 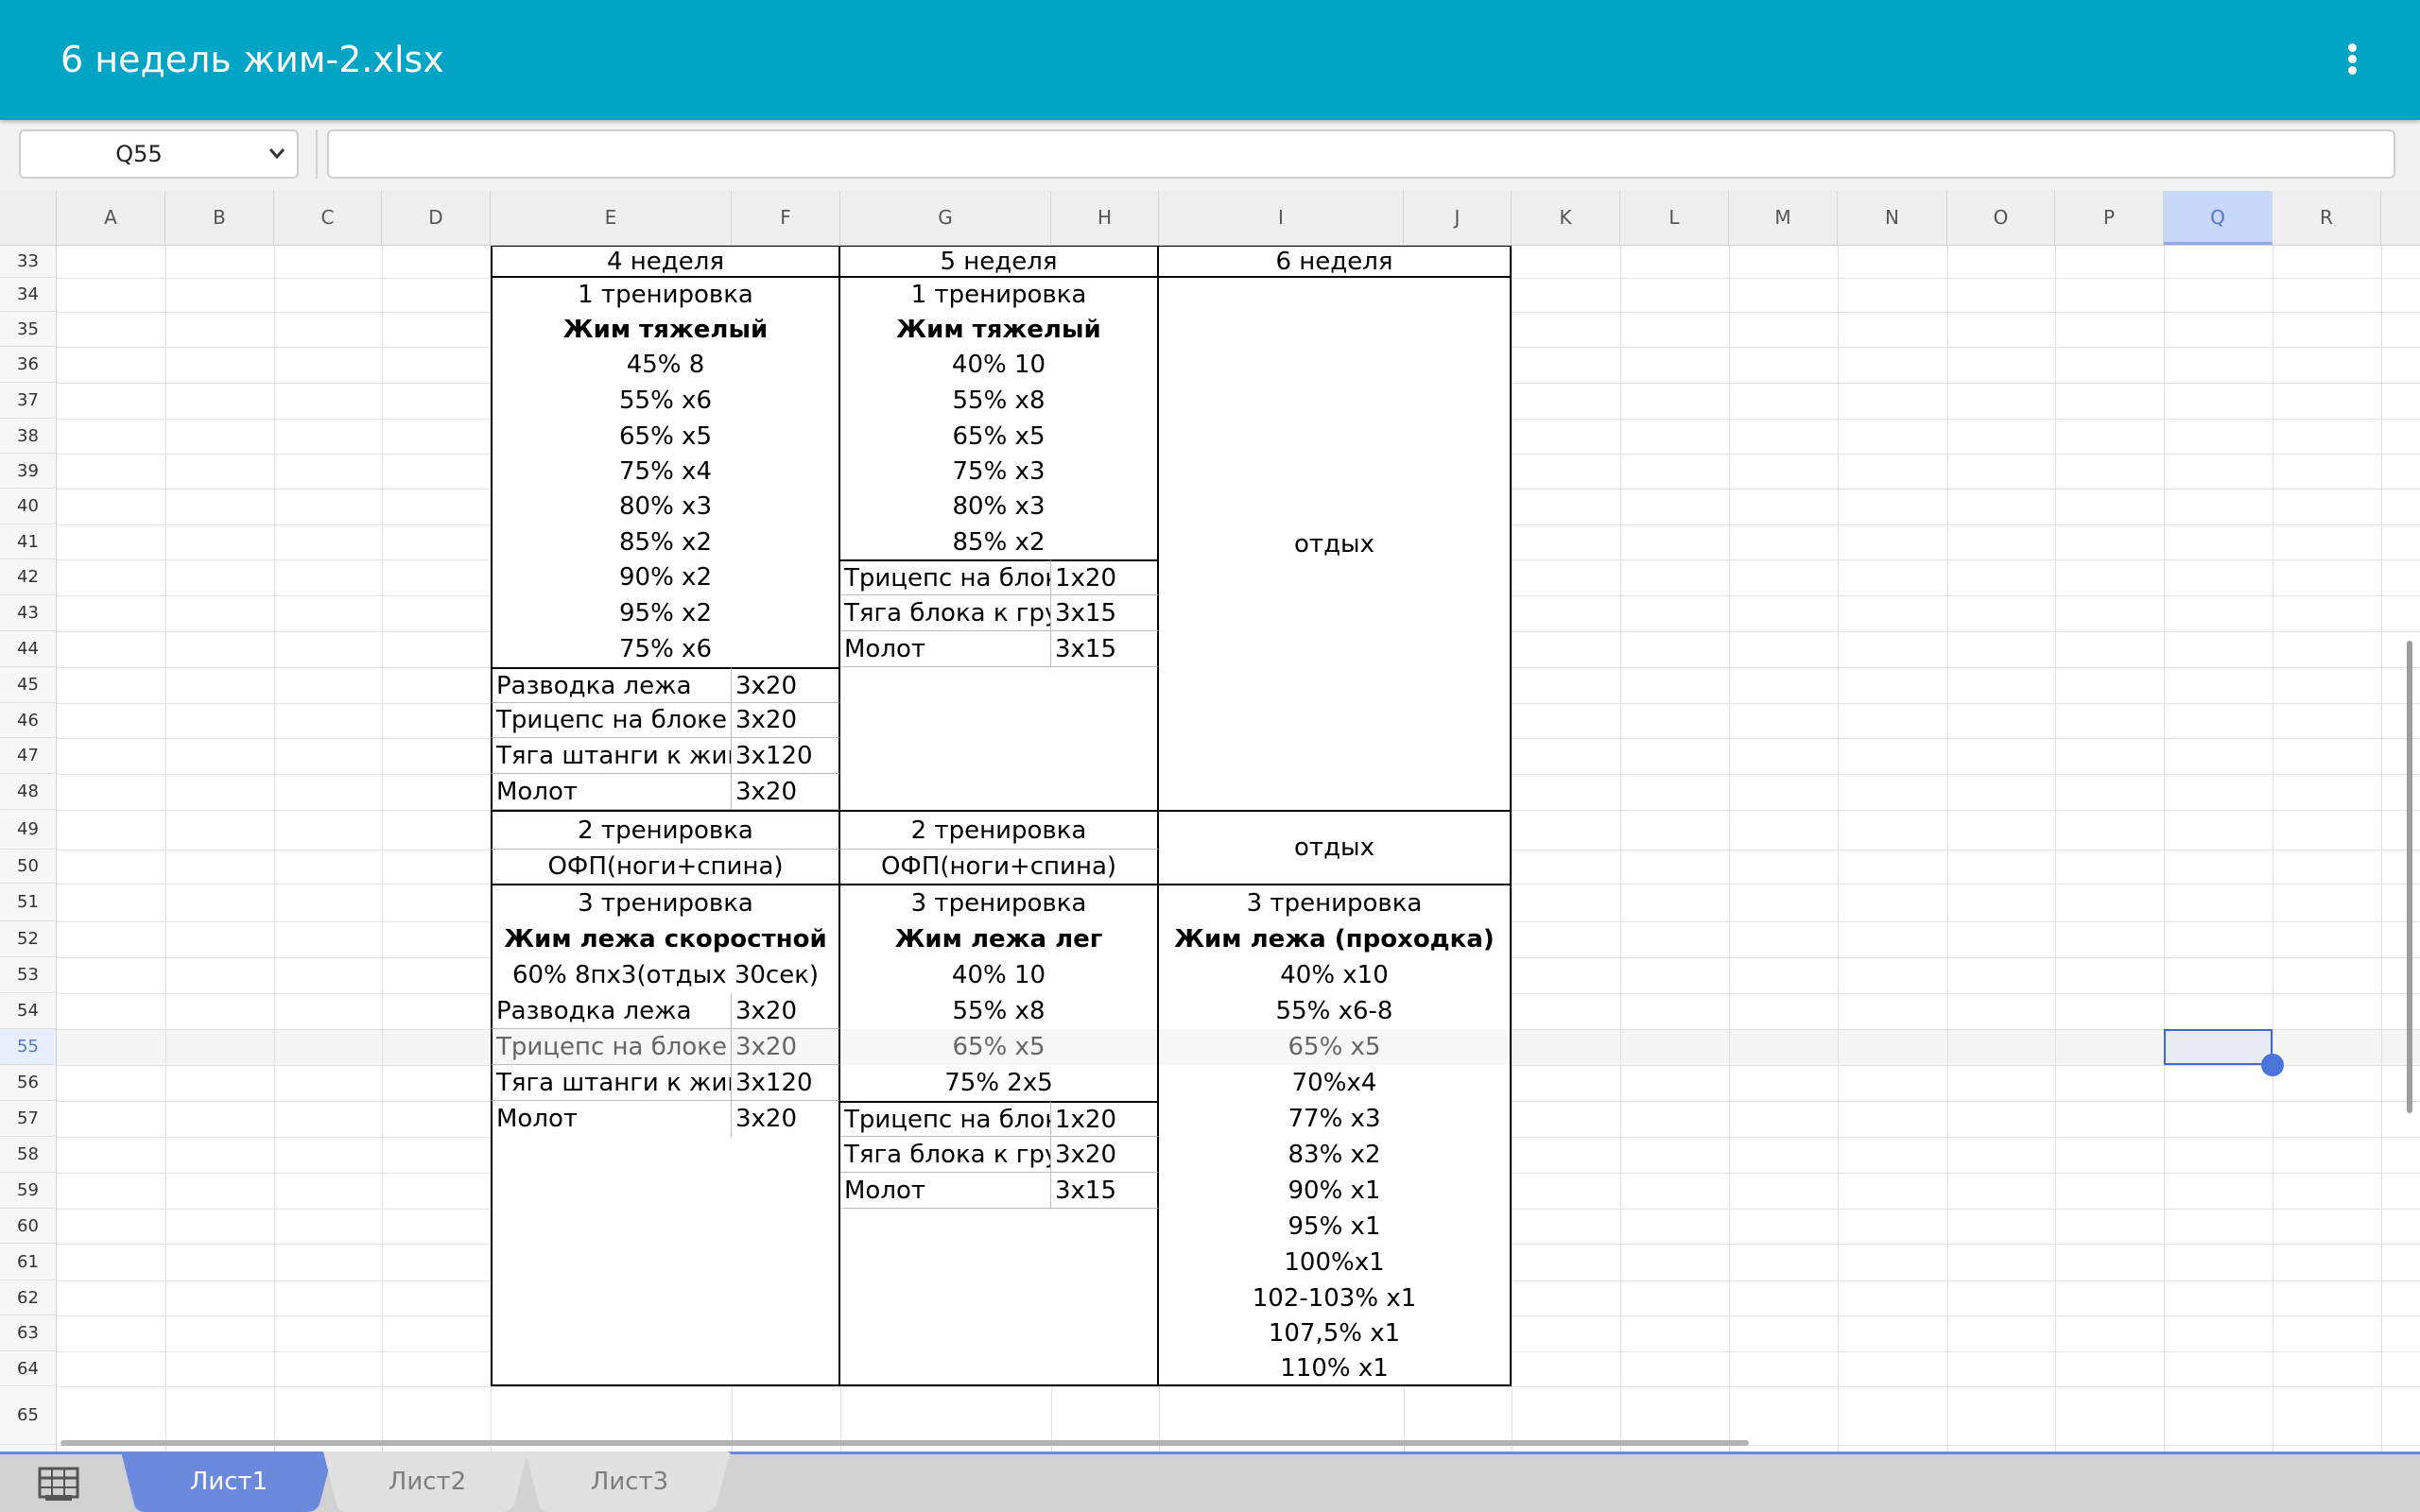 What do you see at coordinates (28, 1415) in the screenshot?
I see `row-header-65: 65` at bounding box center [28, 1415].